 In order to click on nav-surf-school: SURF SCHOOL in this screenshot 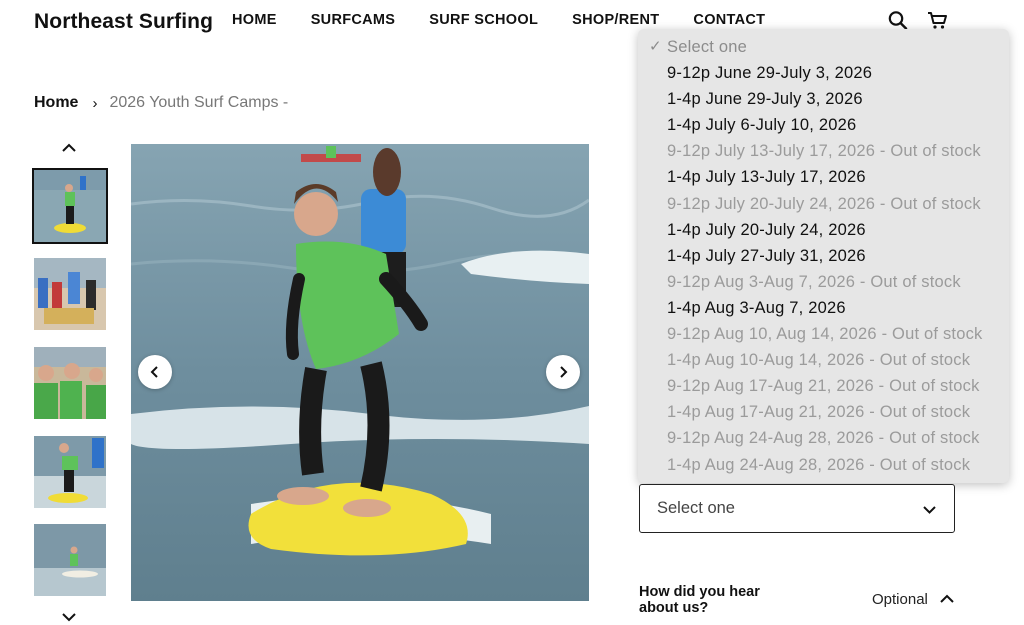, I will do `click(483, 20)`.